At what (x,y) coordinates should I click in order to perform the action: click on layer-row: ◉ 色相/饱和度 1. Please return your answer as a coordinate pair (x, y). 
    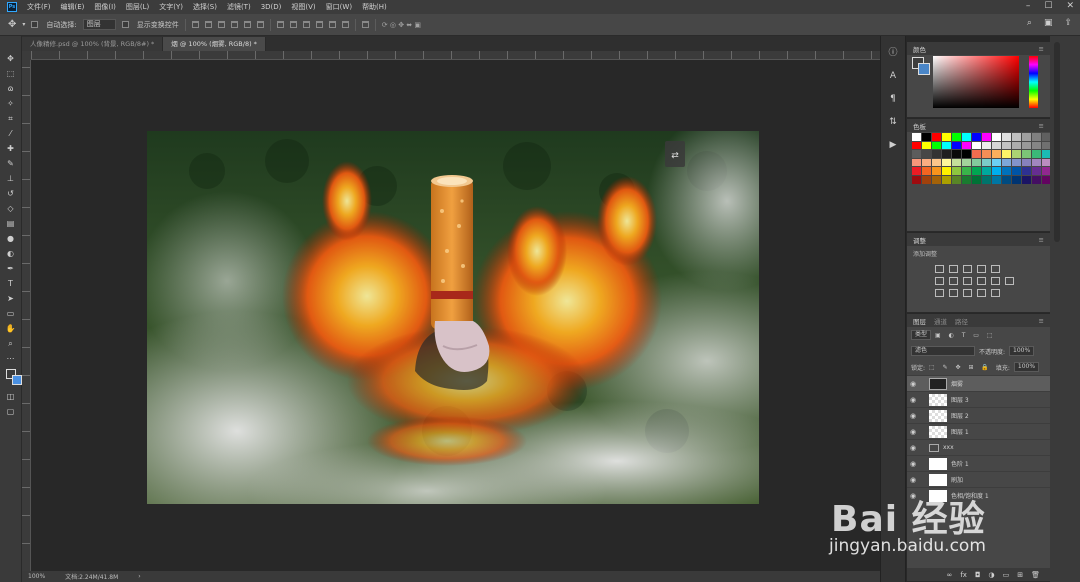
    Looking at the image, I should click on (978, 495).